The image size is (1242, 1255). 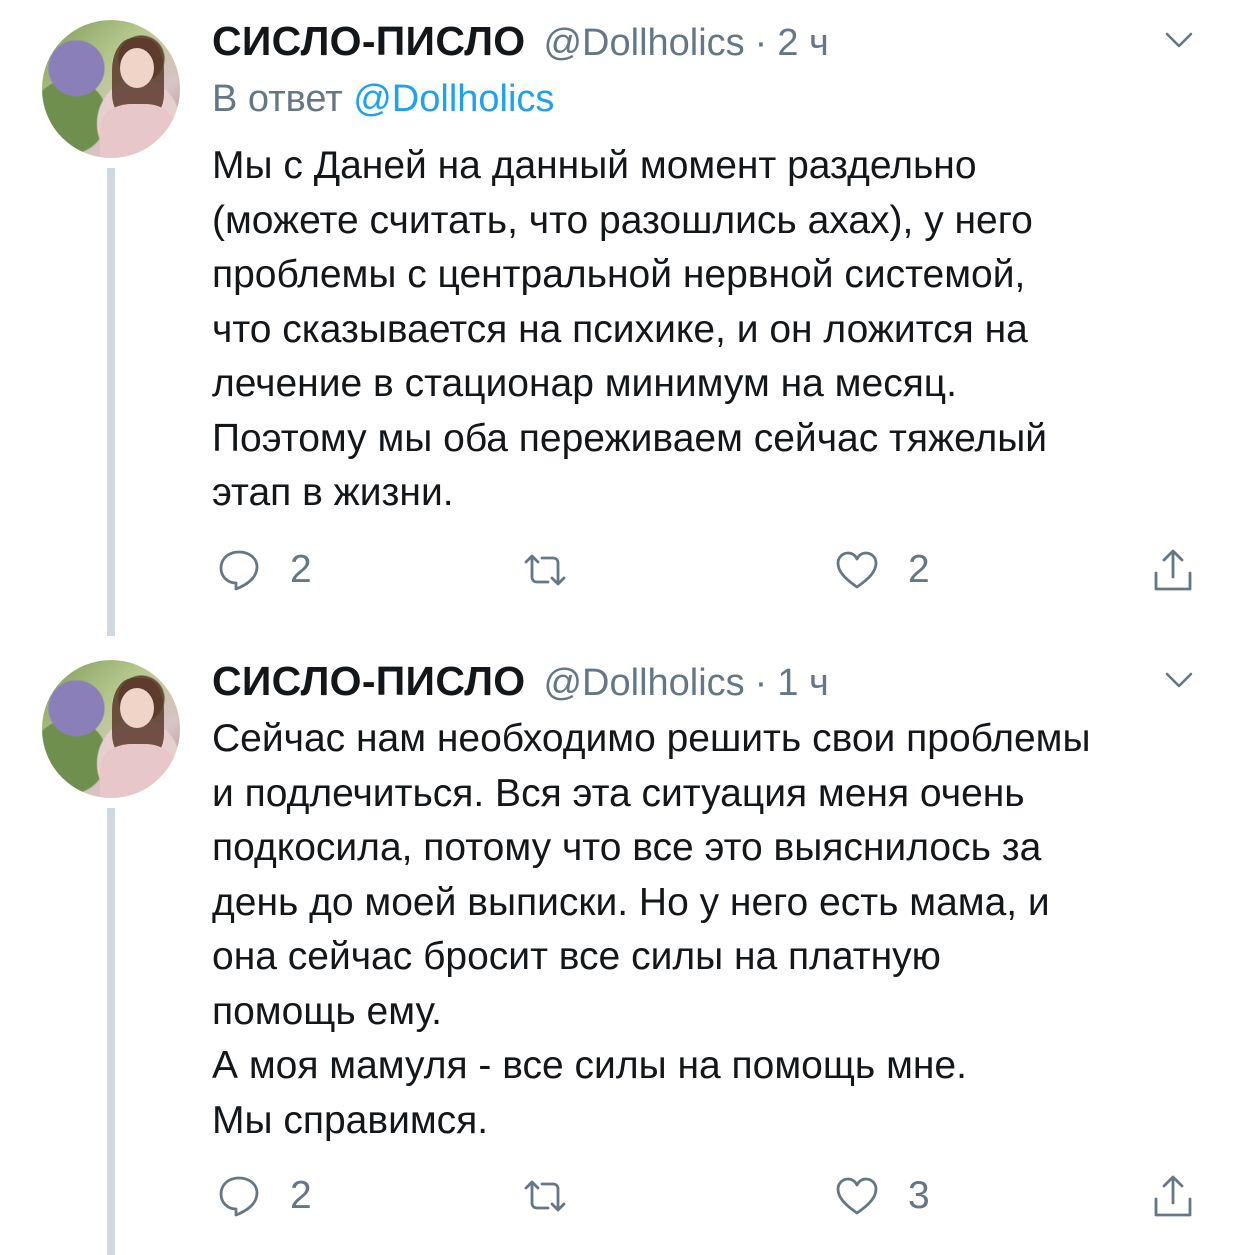 What do you see at coordinates (707, 570) in the screenshot?
I see `tweet-actions: 2 2` at bounding box center [707, 570].